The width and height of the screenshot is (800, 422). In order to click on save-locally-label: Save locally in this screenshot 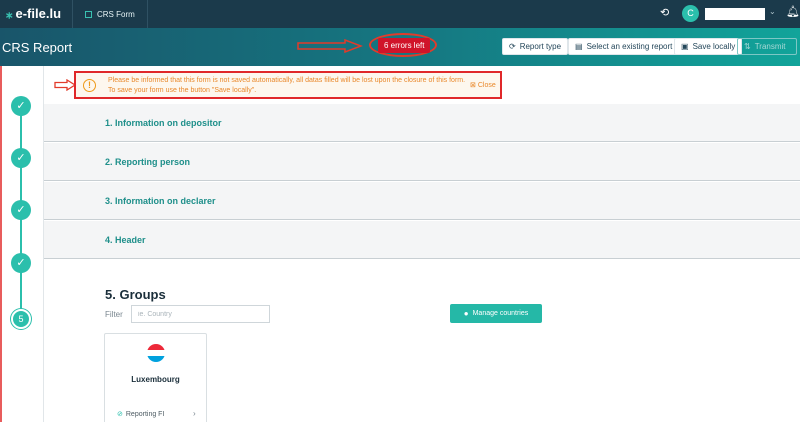, I will do `click(714, 46)`.